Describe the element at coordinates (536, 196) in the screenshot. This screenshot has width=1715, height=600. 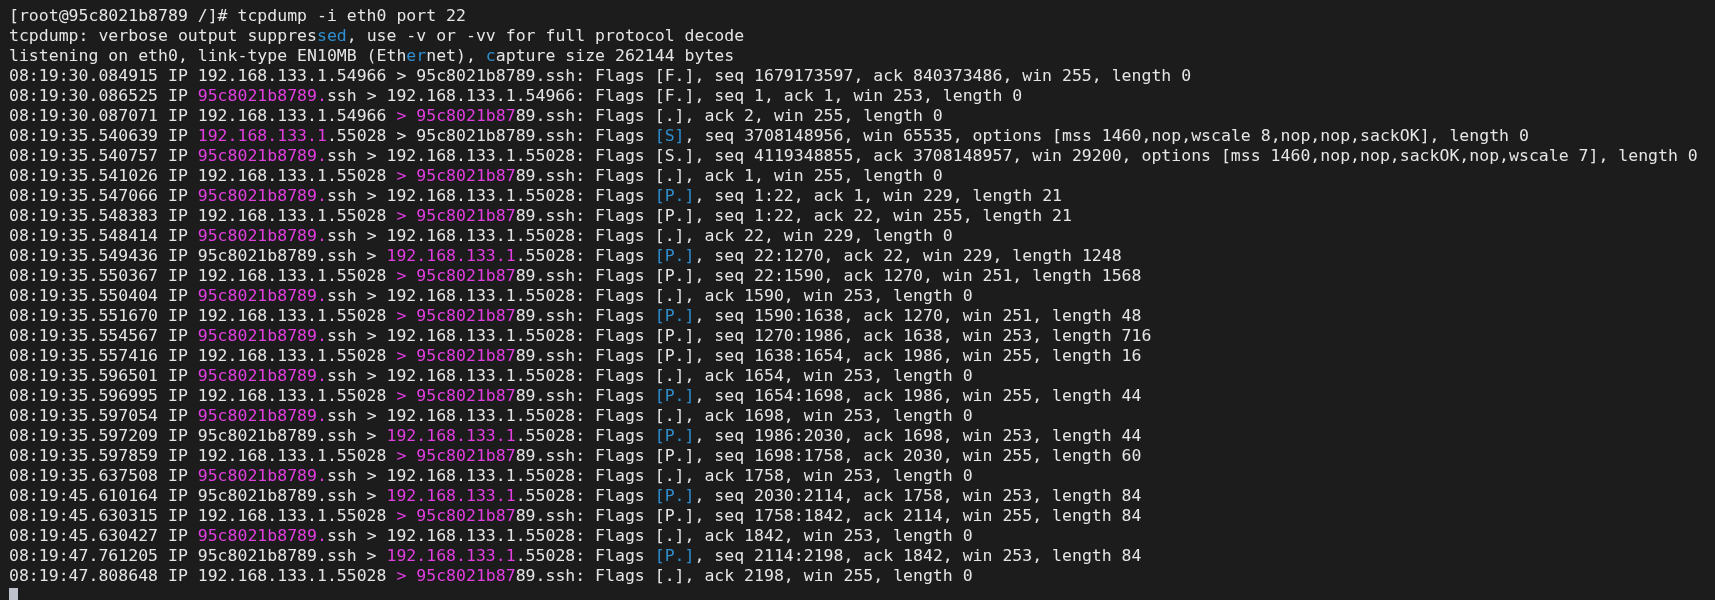
I see `terminal-line: 08:19:35.547066 IP 95c8021b8789.ssh > 192.168.133.1.55028: Flags [P.], seq 1:22, ack 1, win 229, length 21` at that location.